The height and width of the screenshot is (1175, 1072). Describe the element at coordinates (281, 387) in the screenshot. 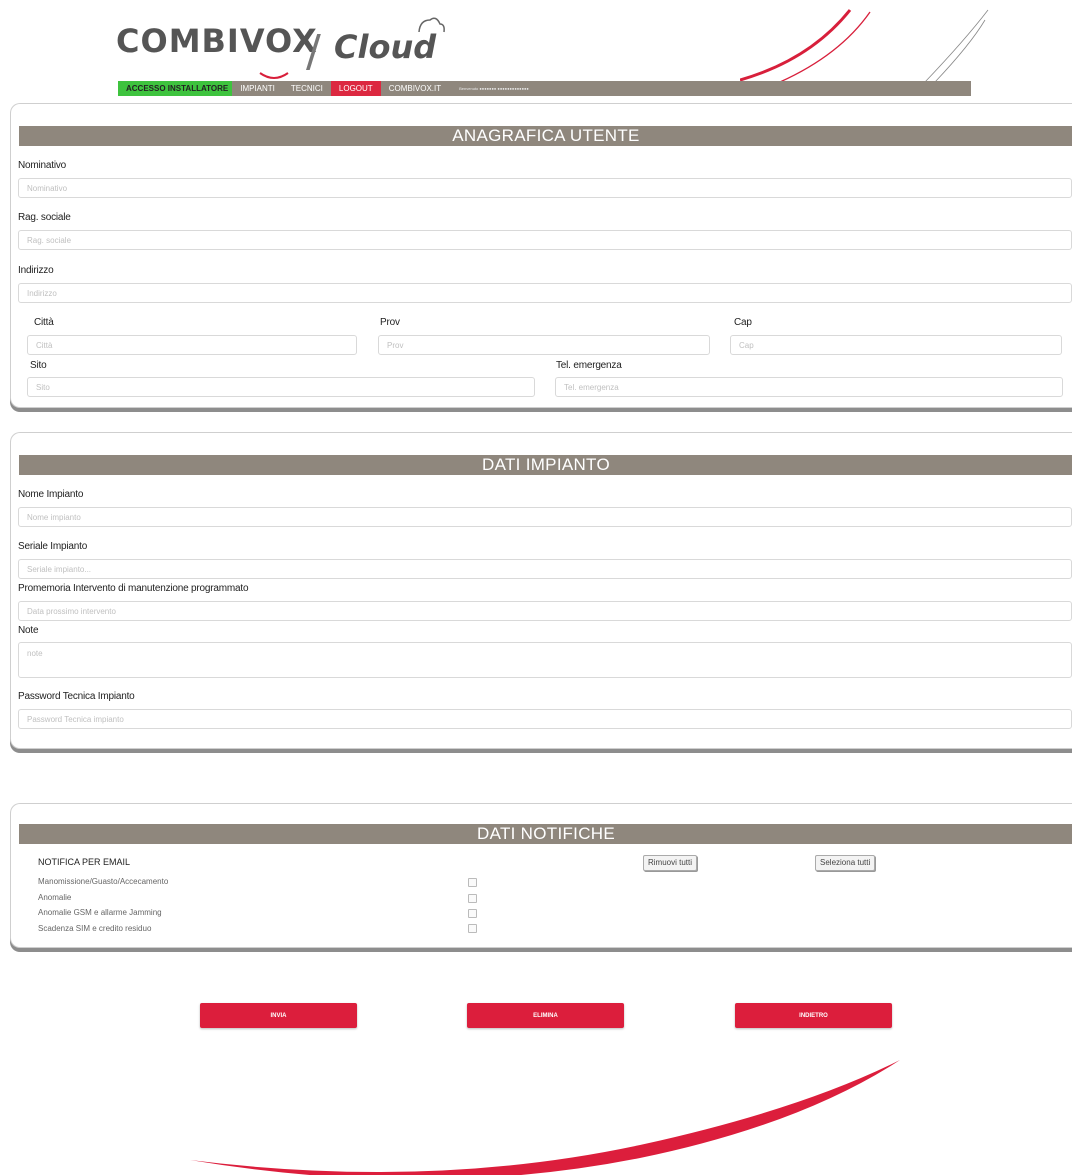

I see `sito-input` at that location.